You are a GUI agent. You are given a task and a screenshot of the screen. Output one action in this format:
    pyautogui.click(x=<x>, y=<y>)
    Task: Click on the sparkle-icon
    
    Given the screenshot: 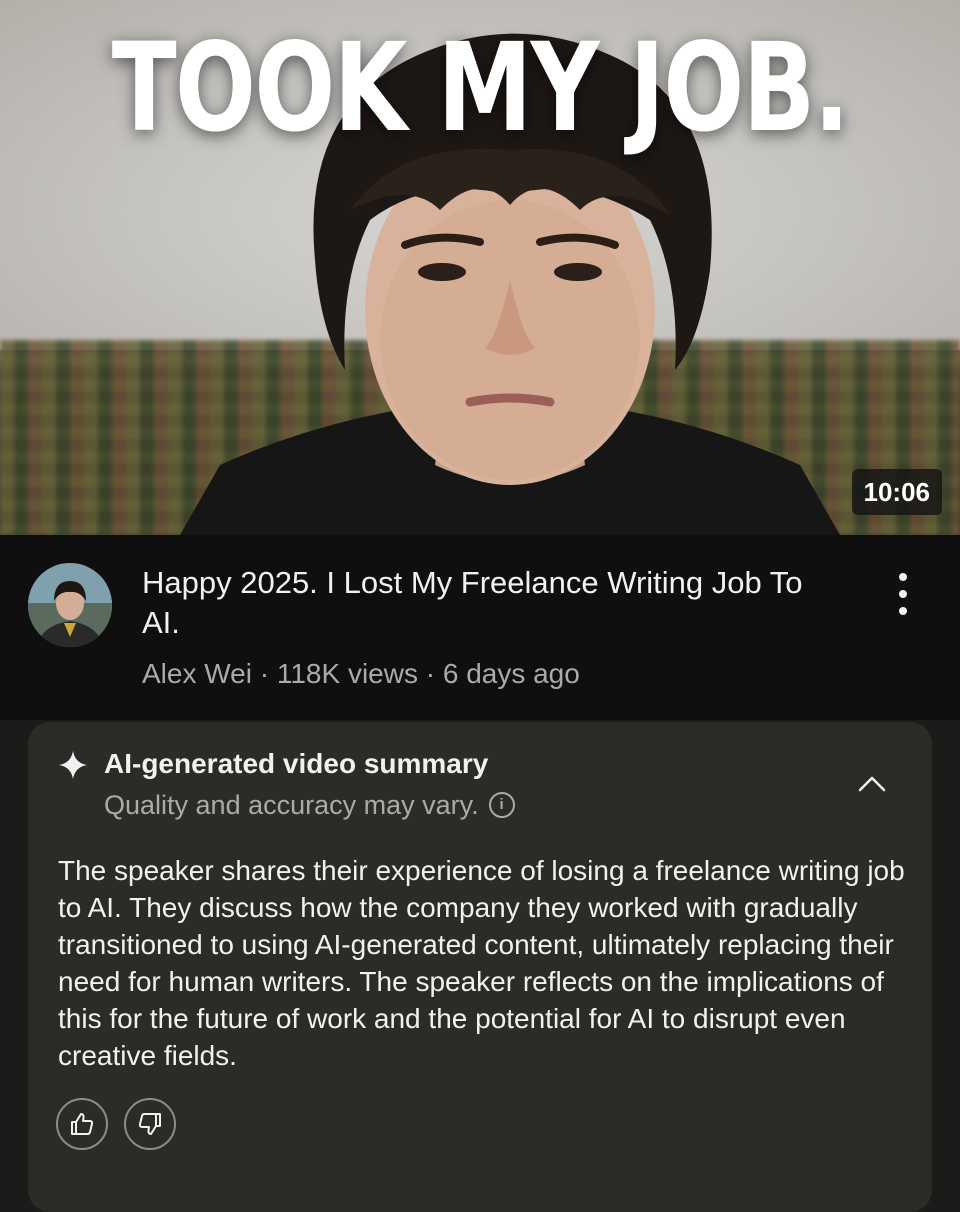 What is the action you would take?
    pyautogui.click(x=73, y=765)
    